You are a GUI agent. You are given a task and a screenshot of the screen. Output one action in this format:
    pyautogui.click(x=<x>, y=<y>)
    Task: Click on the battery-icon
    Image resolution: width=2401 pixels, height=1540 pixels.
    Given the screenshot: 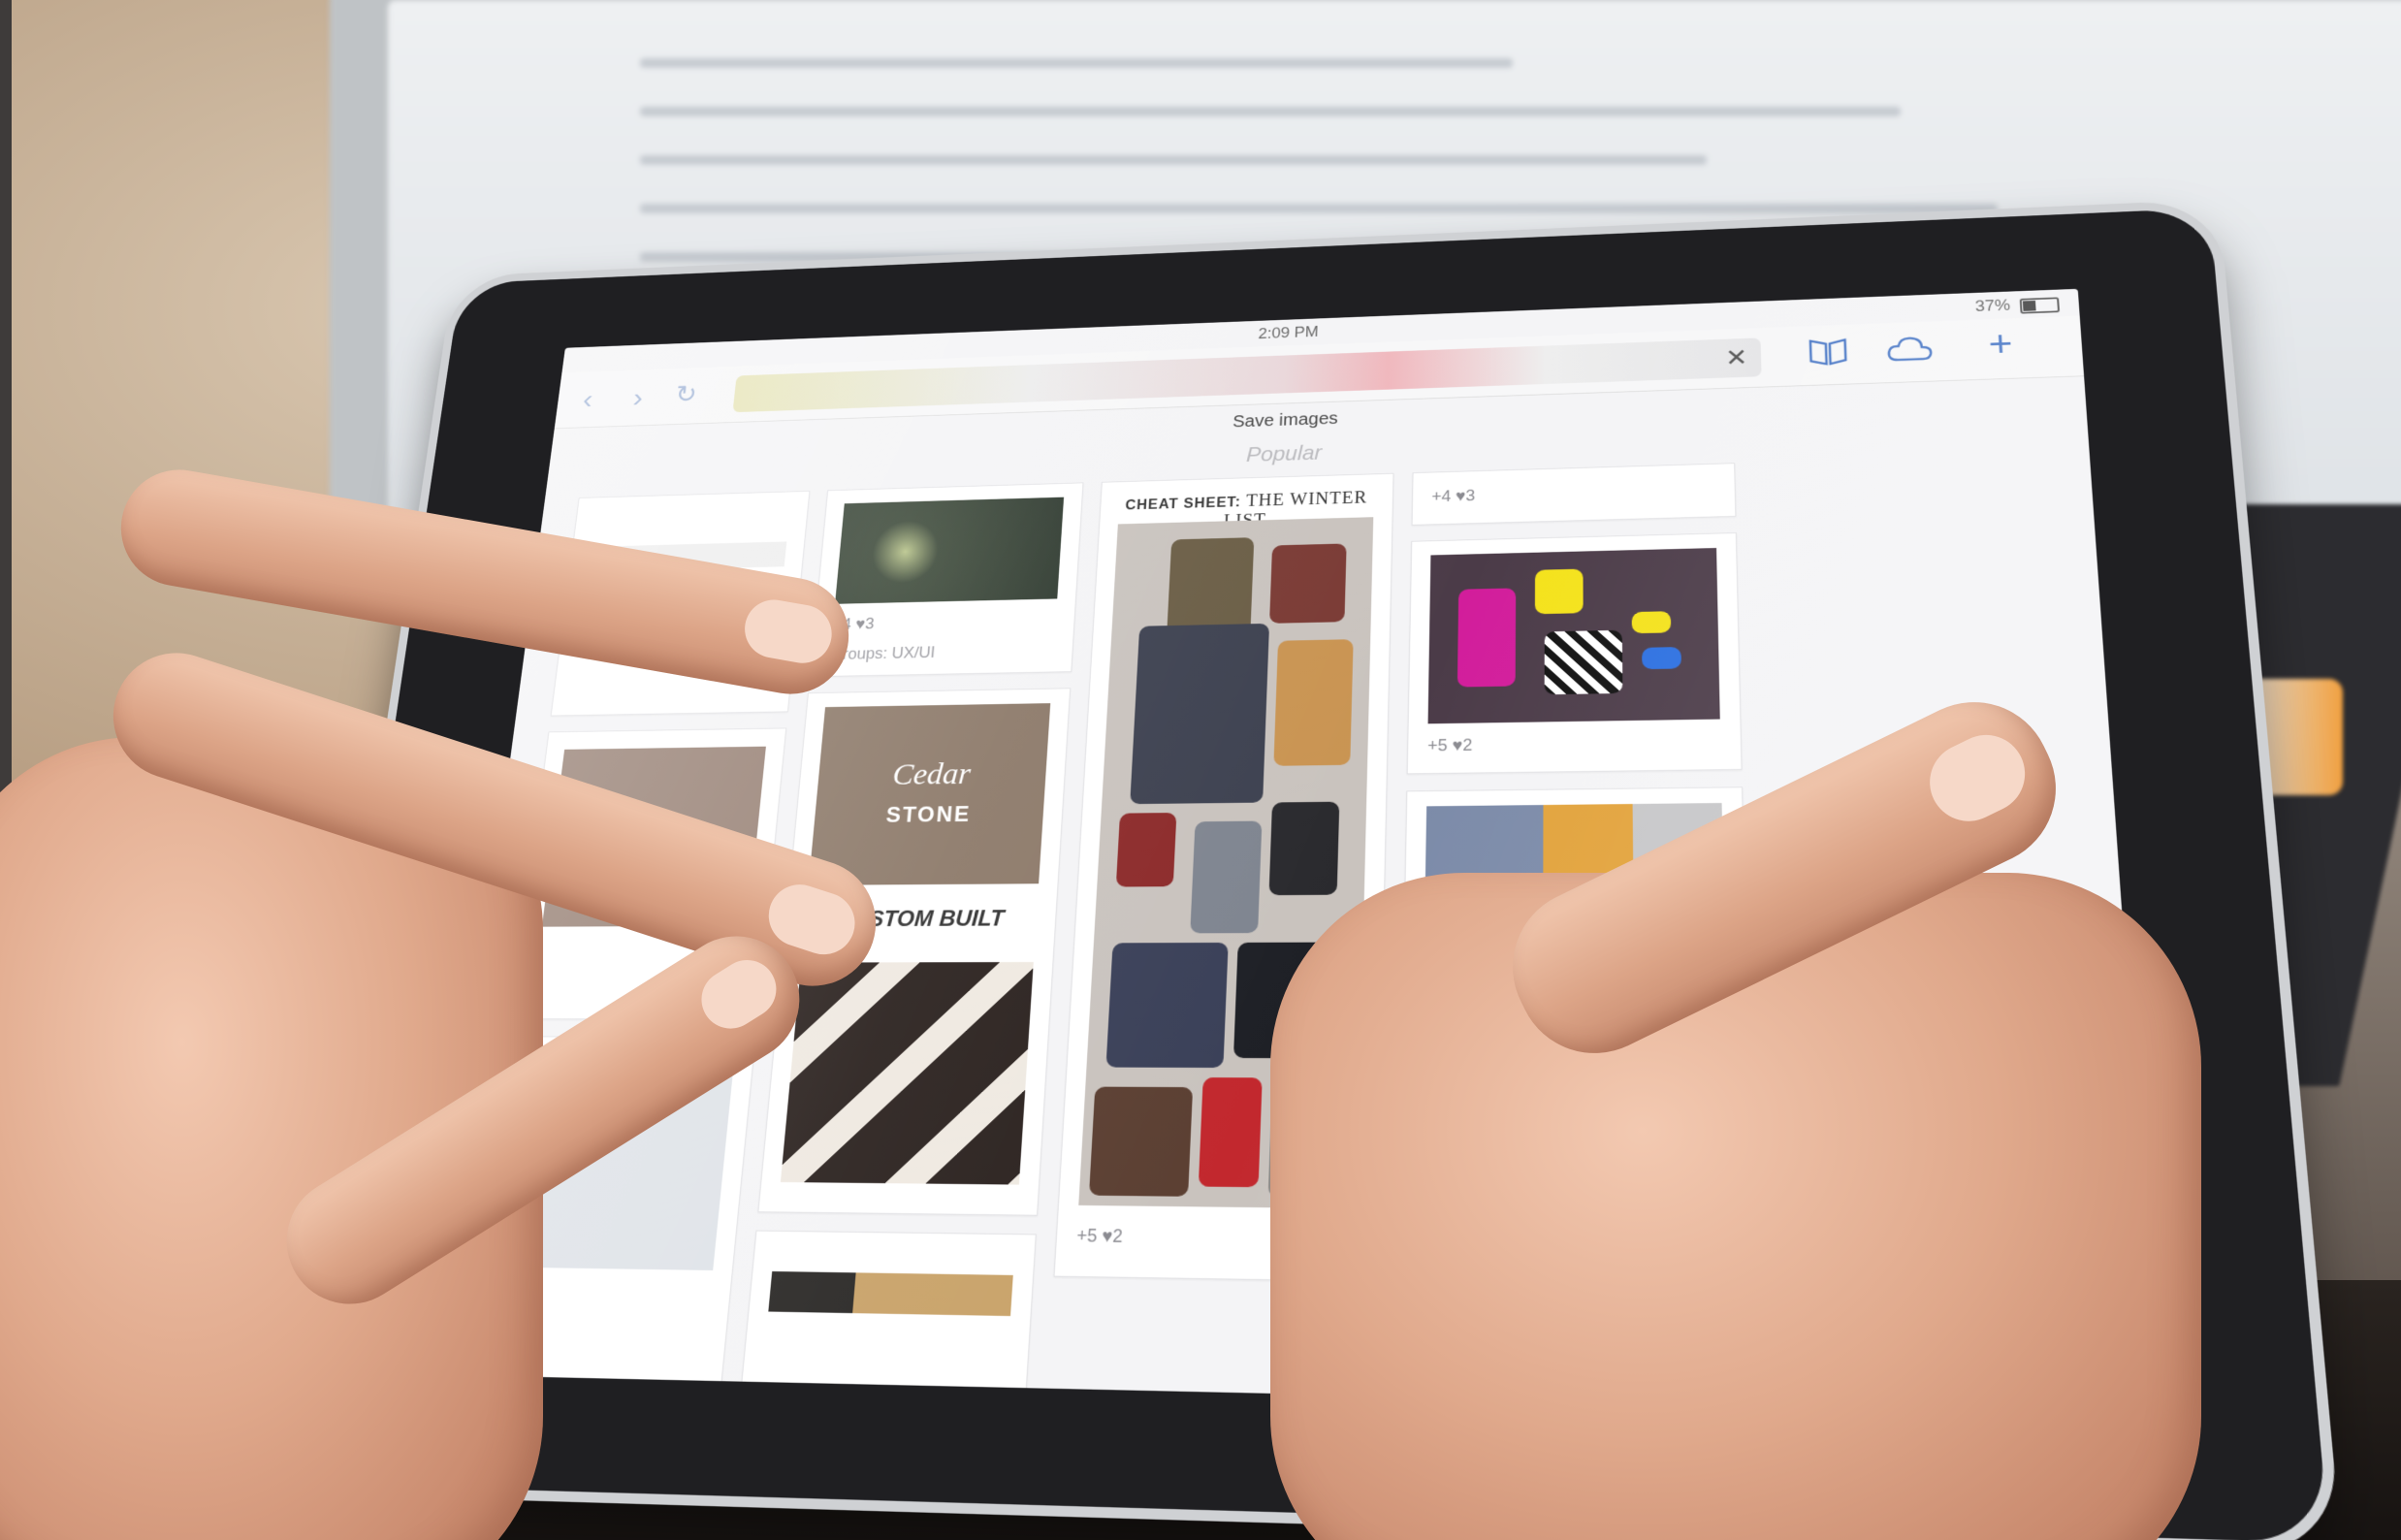 What is the action you would take?
    pyautogui.click(x=2040, y=305)
    